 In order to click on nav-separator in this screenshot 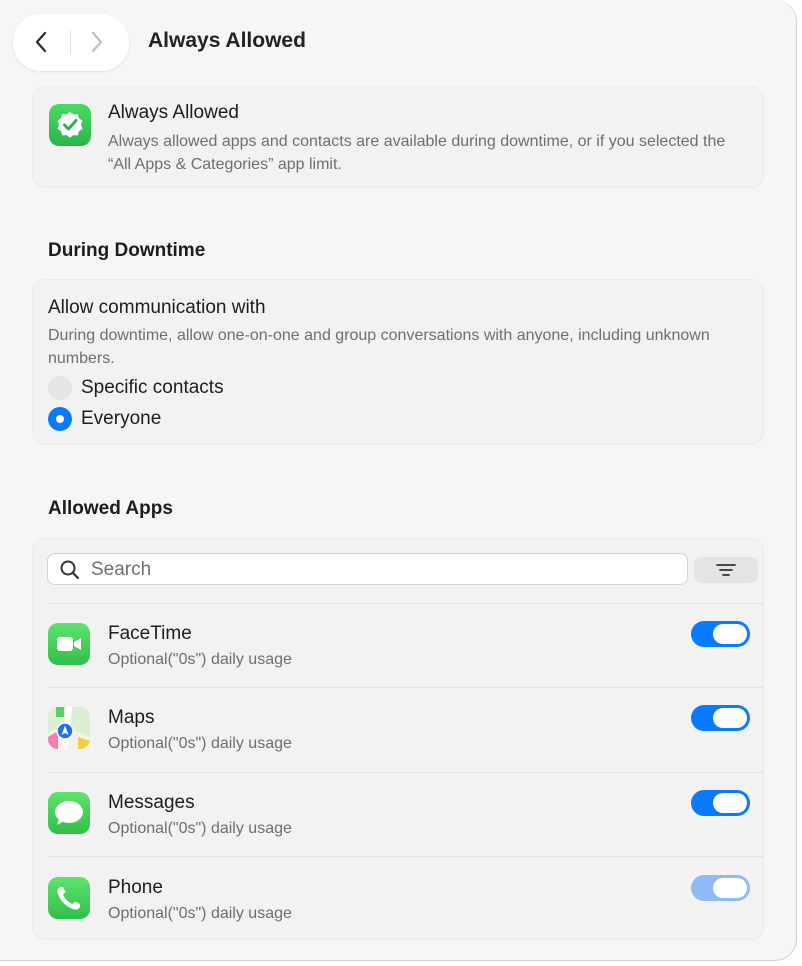, I will do `click(70, 42)`.